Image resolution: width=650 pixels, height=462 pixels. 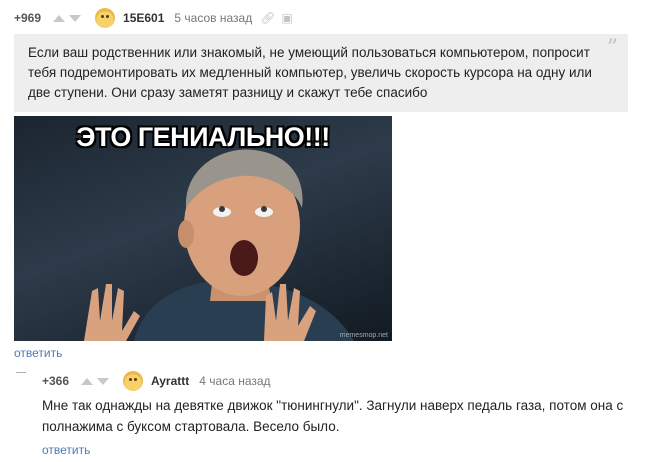 What do you see at coordinates (612, 48) in the screenshot?
I see `quote-icon: ”` at bounding box center [612, 48].